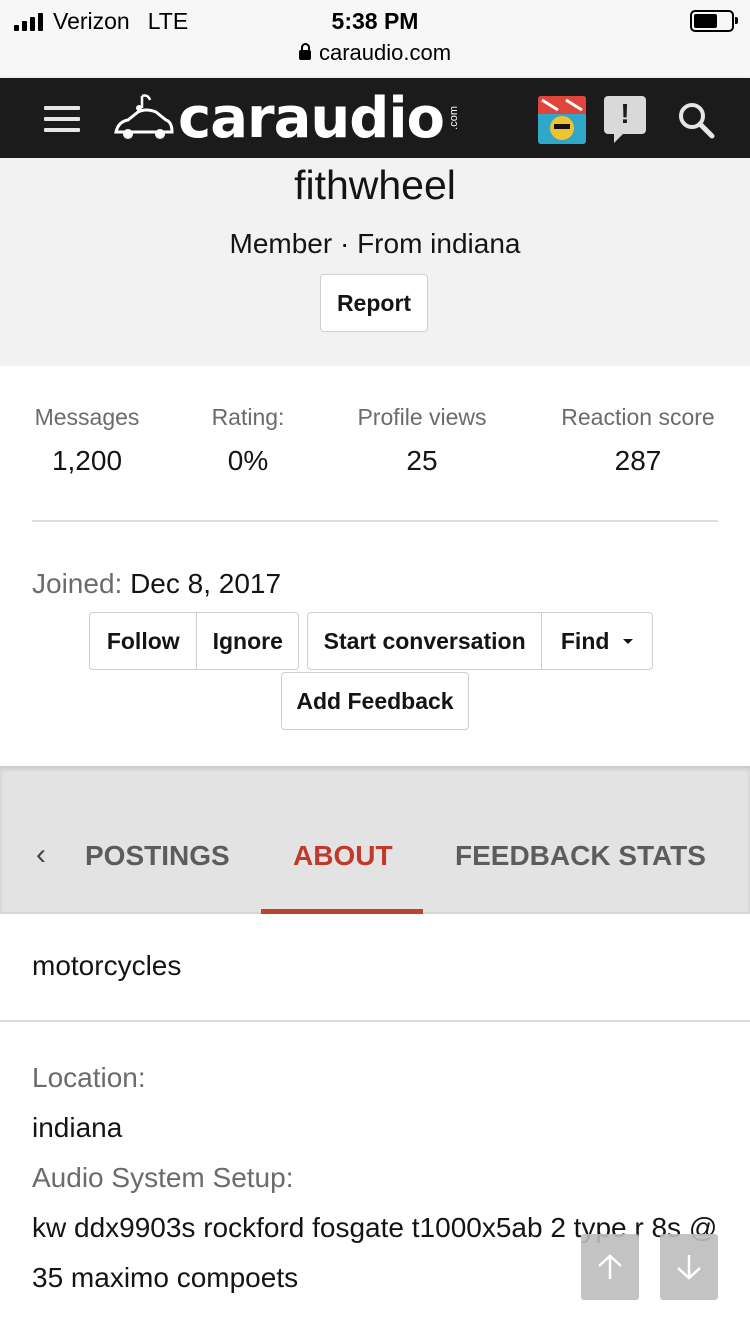  What do you see at coordinates (143, 641) in the screenshot?
I see `follow-button: Follow` at bounding box center [143, 641].